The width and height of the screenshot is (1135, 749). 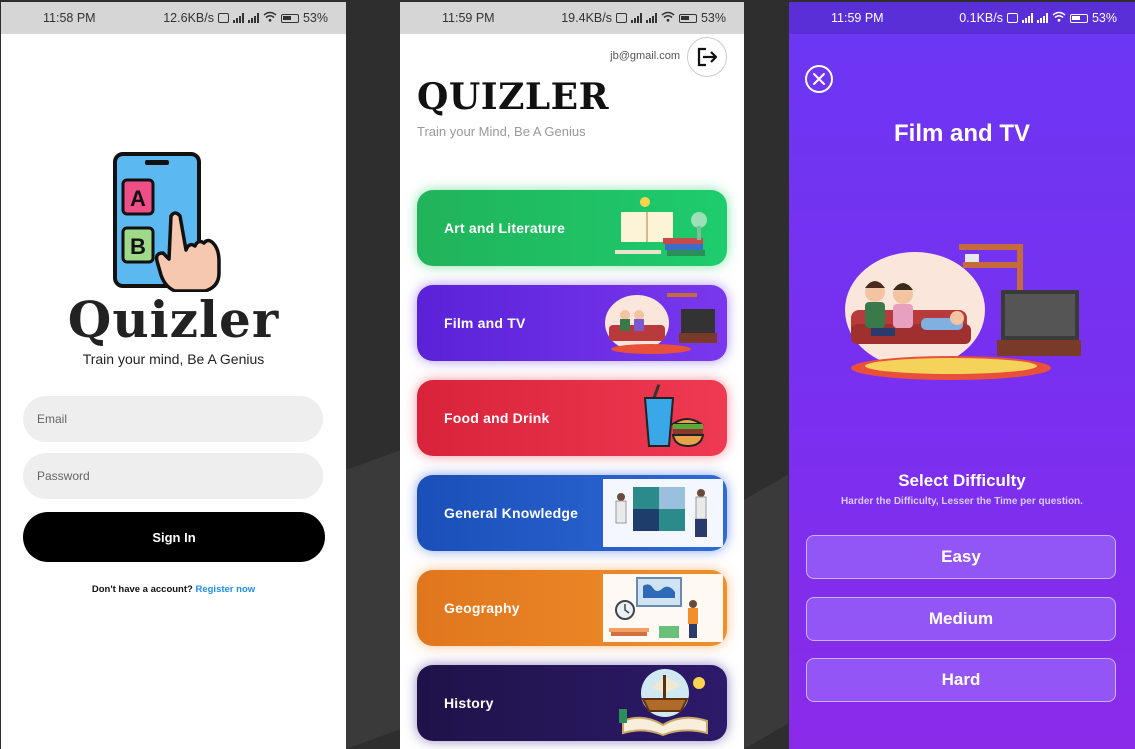 I want to click on category-card-art-and-literature: Art and Literature, so click(x=572, y=228).